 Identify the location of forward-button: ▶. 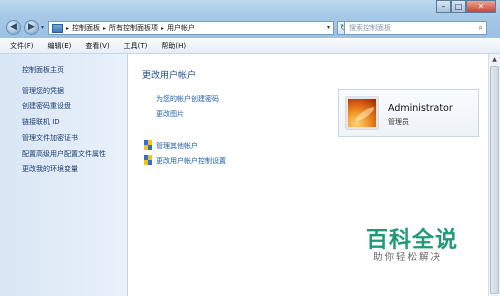
(31, 27).